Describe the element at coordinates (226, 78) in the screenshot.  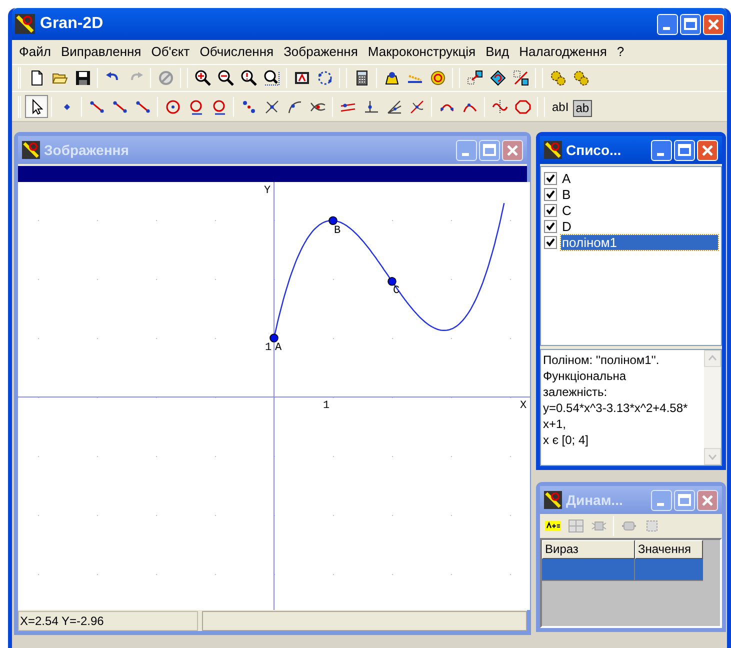
I see `zoom-out-icon` at that location.